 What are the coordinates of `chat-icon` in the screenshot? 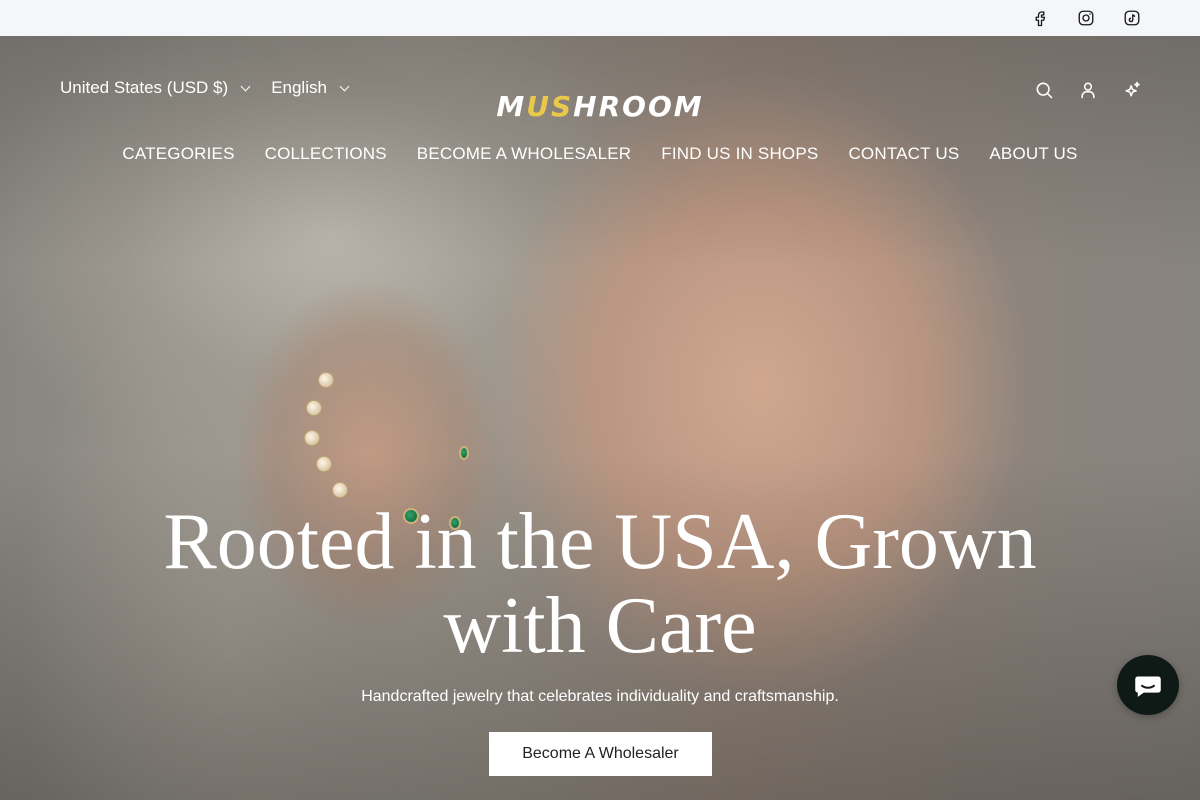 It's located at (1148, 686).